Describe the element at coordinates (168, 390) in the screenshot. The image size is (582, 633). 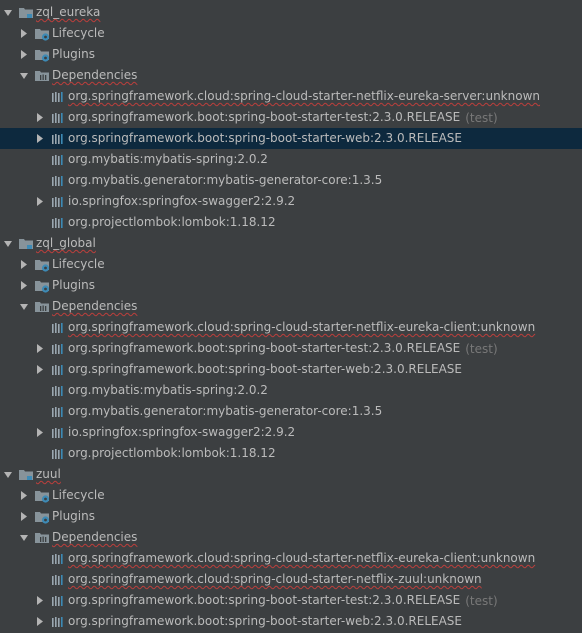
I see `tree-node-label: org.mybatis:mybatis-spring:2.0.2` at that location.